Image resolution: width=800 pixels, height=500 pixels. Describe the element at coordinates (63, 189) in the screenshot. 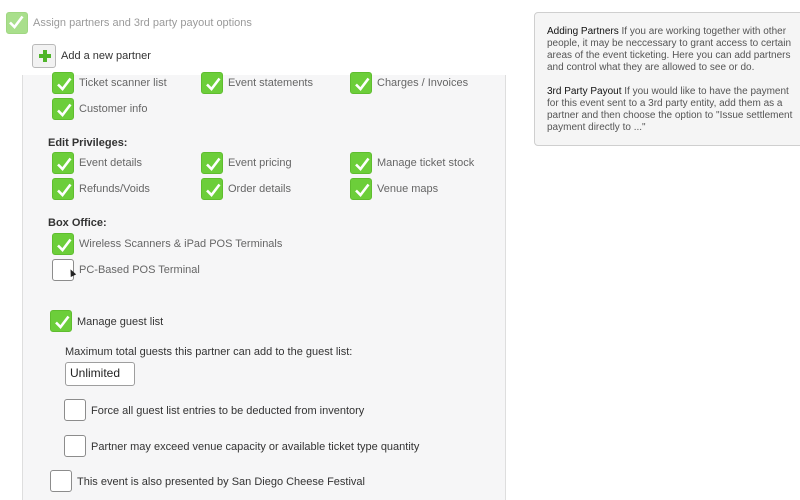

I see `refunds-voids-checkbox` at that location.